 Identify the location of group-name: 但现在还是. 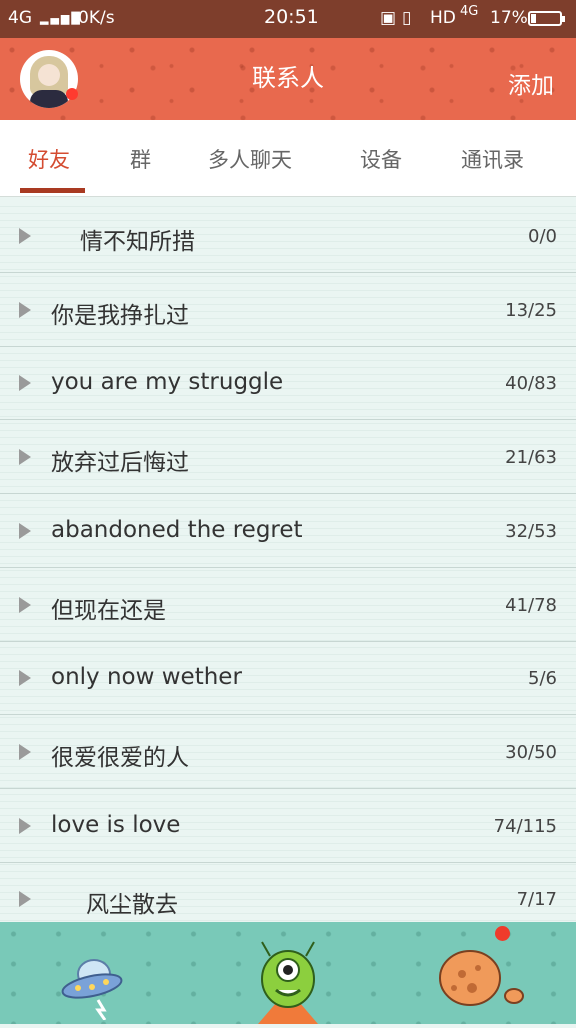
(108, 611).